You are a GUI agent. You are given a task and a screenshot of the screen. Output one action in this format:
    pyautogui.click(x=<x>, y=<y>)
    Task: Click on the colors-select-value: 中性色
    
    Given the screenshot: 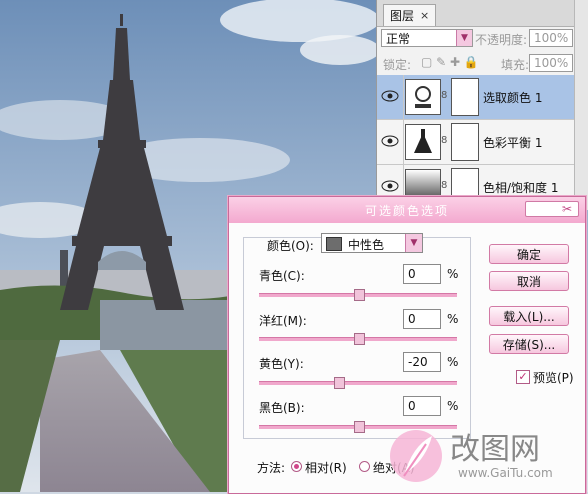 What is the action you would take?
    pyautogui.click(x=366, y=245)
    